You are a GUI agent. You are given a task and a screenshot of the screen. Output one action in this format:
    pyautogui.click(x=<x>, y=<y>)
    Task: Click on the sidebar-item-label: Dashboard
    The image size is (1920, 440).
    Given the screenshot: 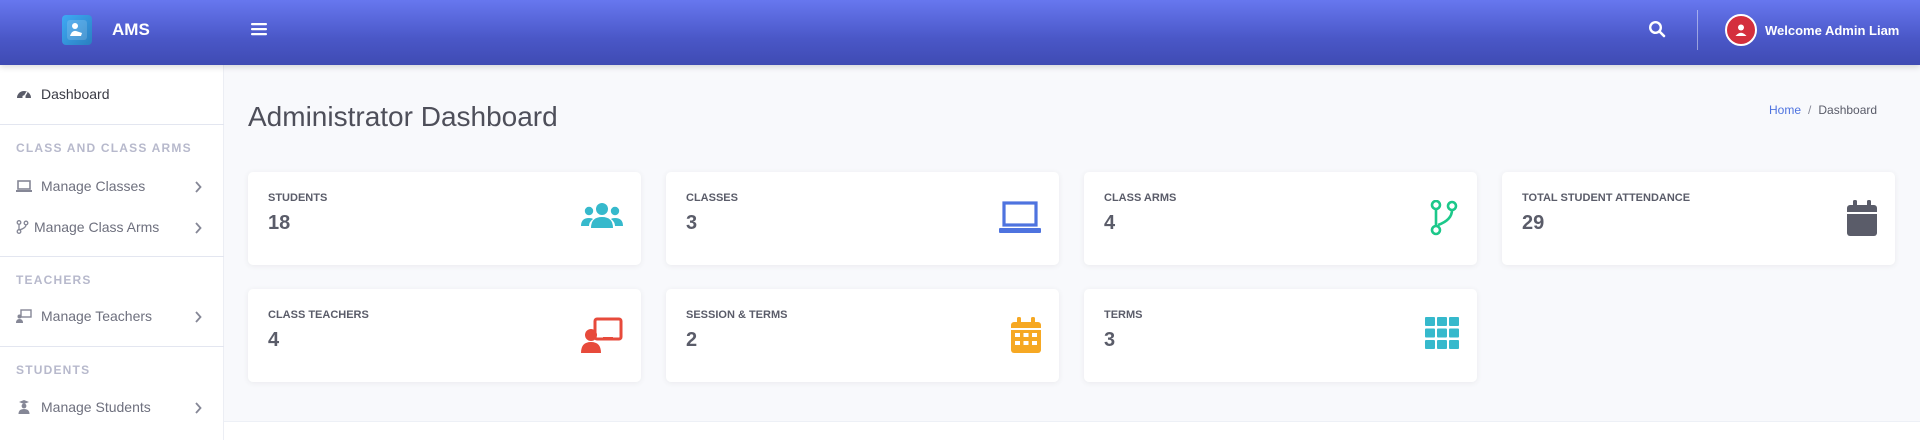 What is the action you would take?
    pyautogui.click(x=75, y=94)
    